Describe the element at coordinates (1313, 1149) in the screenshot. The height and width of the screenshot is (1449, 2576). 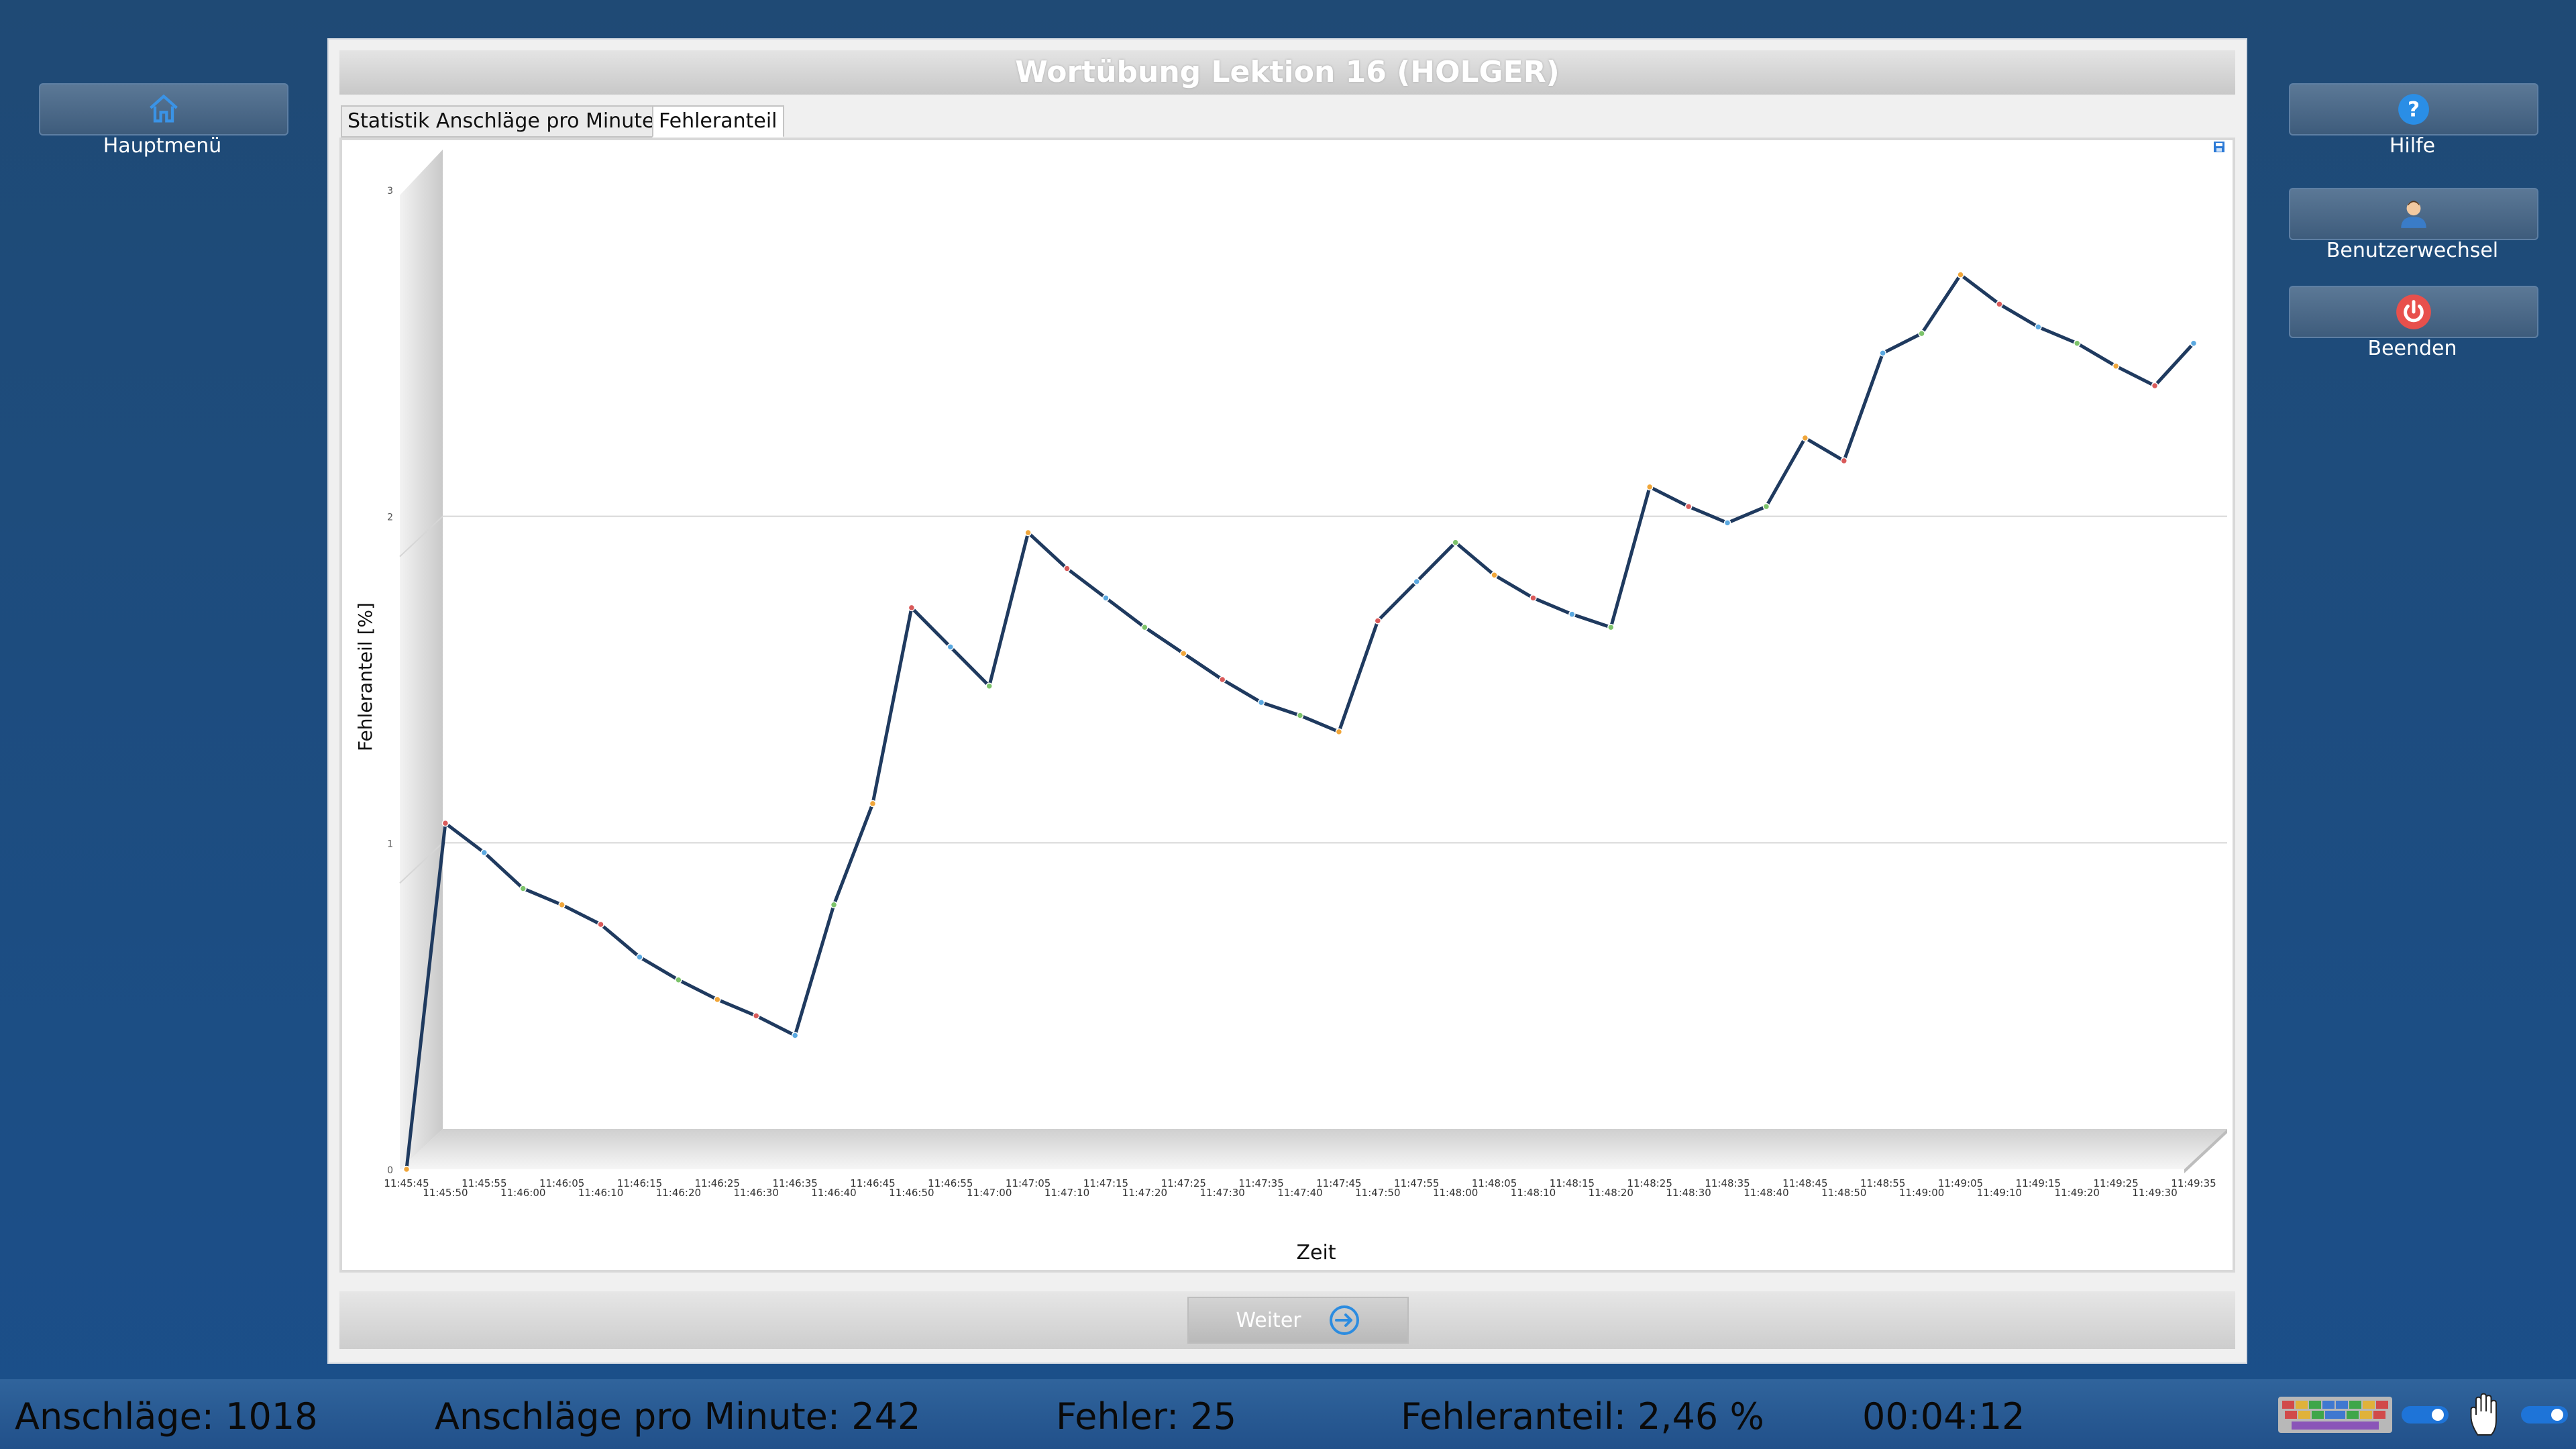
I see `chart-floor` at that location.